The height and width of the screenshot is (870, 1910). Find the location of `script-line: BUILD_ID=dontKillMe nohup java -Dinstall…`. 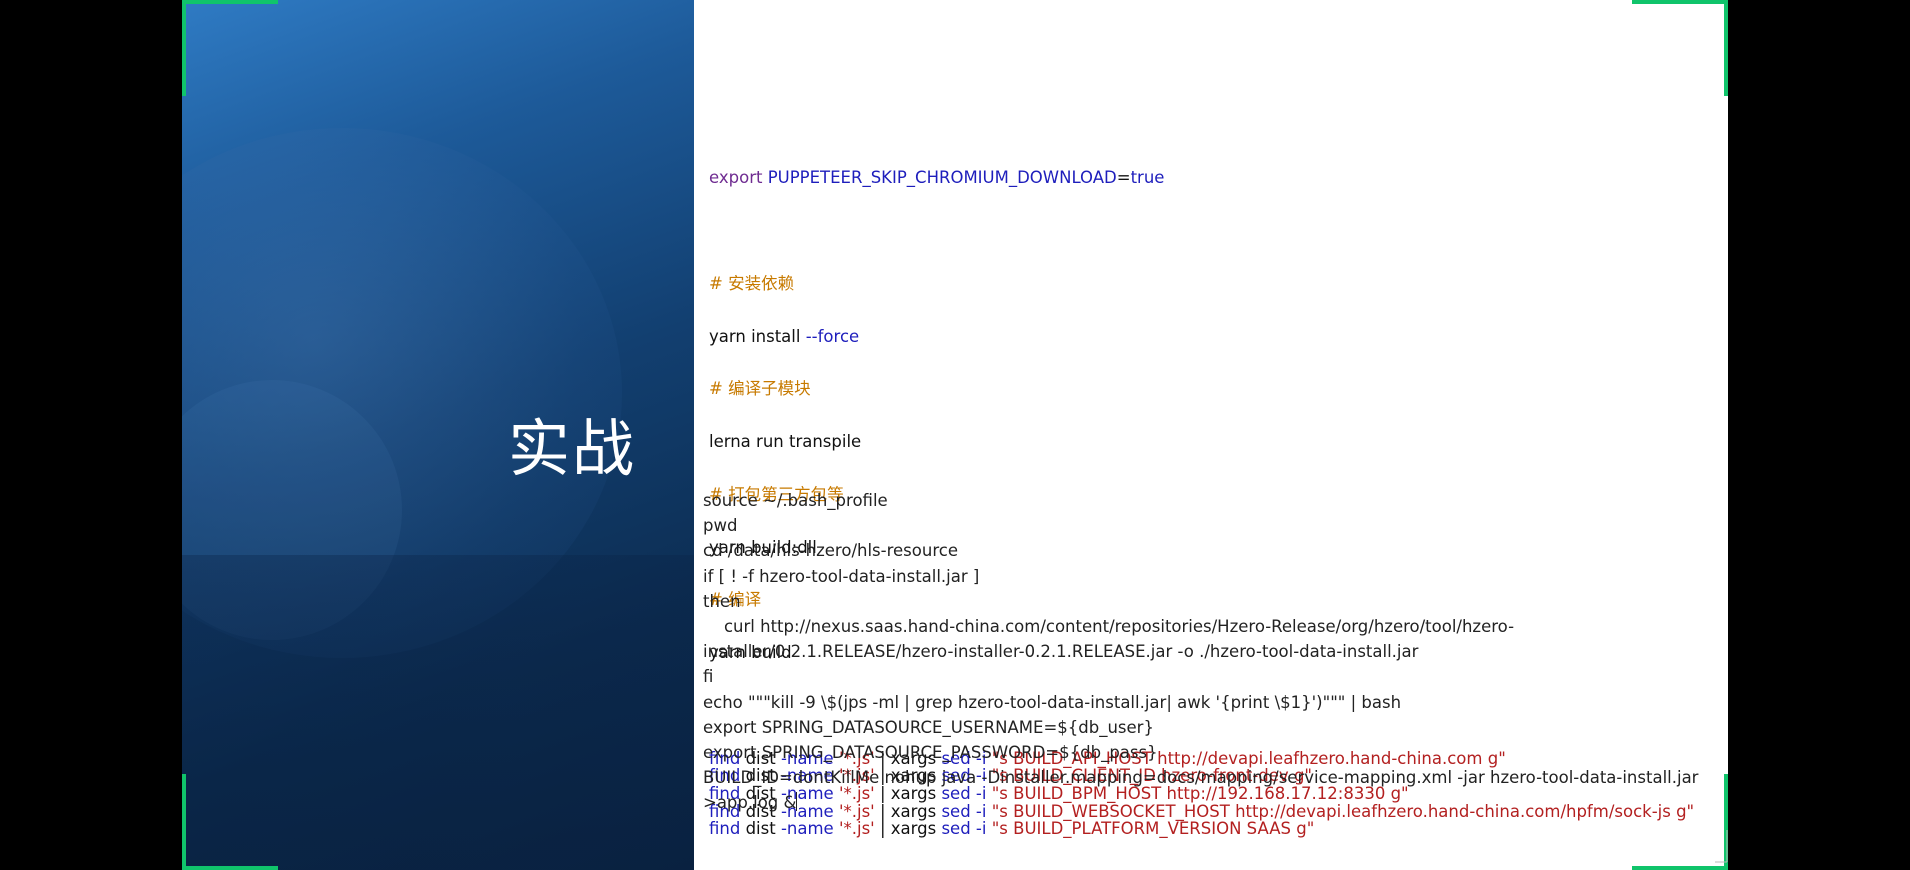

script-line: BUILD_ID=dontKillMe nohup java -Dinstall… is located at coordinates (1201, 778).